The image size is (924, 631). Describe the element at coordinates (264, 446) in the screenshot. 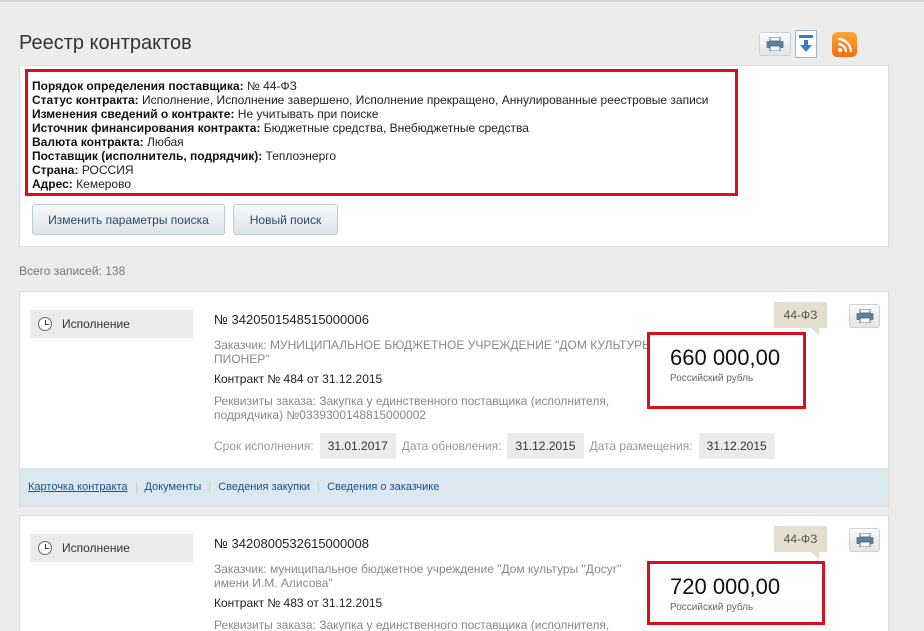

I see `term-label: Срок исполнения:` at that location.